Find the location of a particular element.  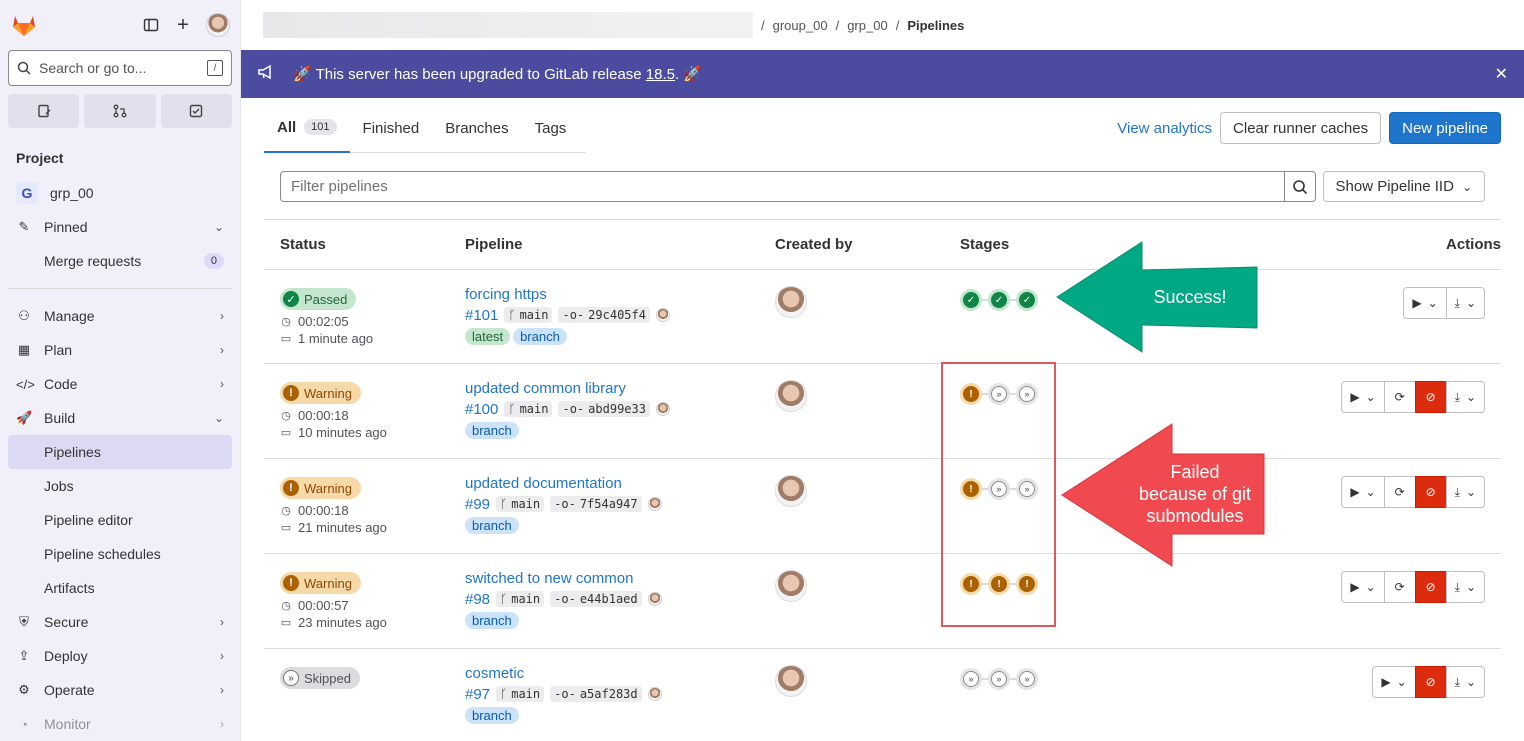

sidebar-item-artifacts: Artifacts is located at coordinates (120, 588).